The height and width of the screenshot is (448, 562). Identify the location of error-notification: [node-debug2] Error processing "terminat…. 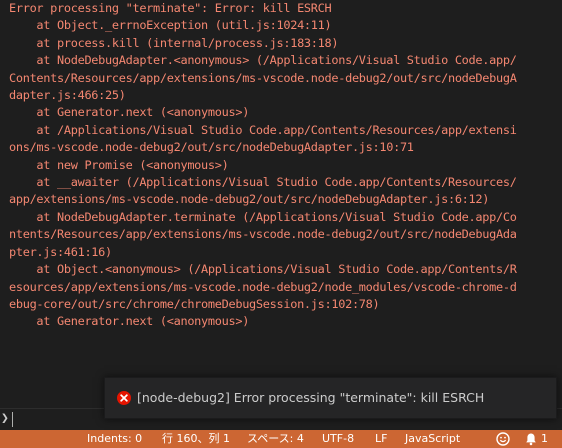
(330, 398).